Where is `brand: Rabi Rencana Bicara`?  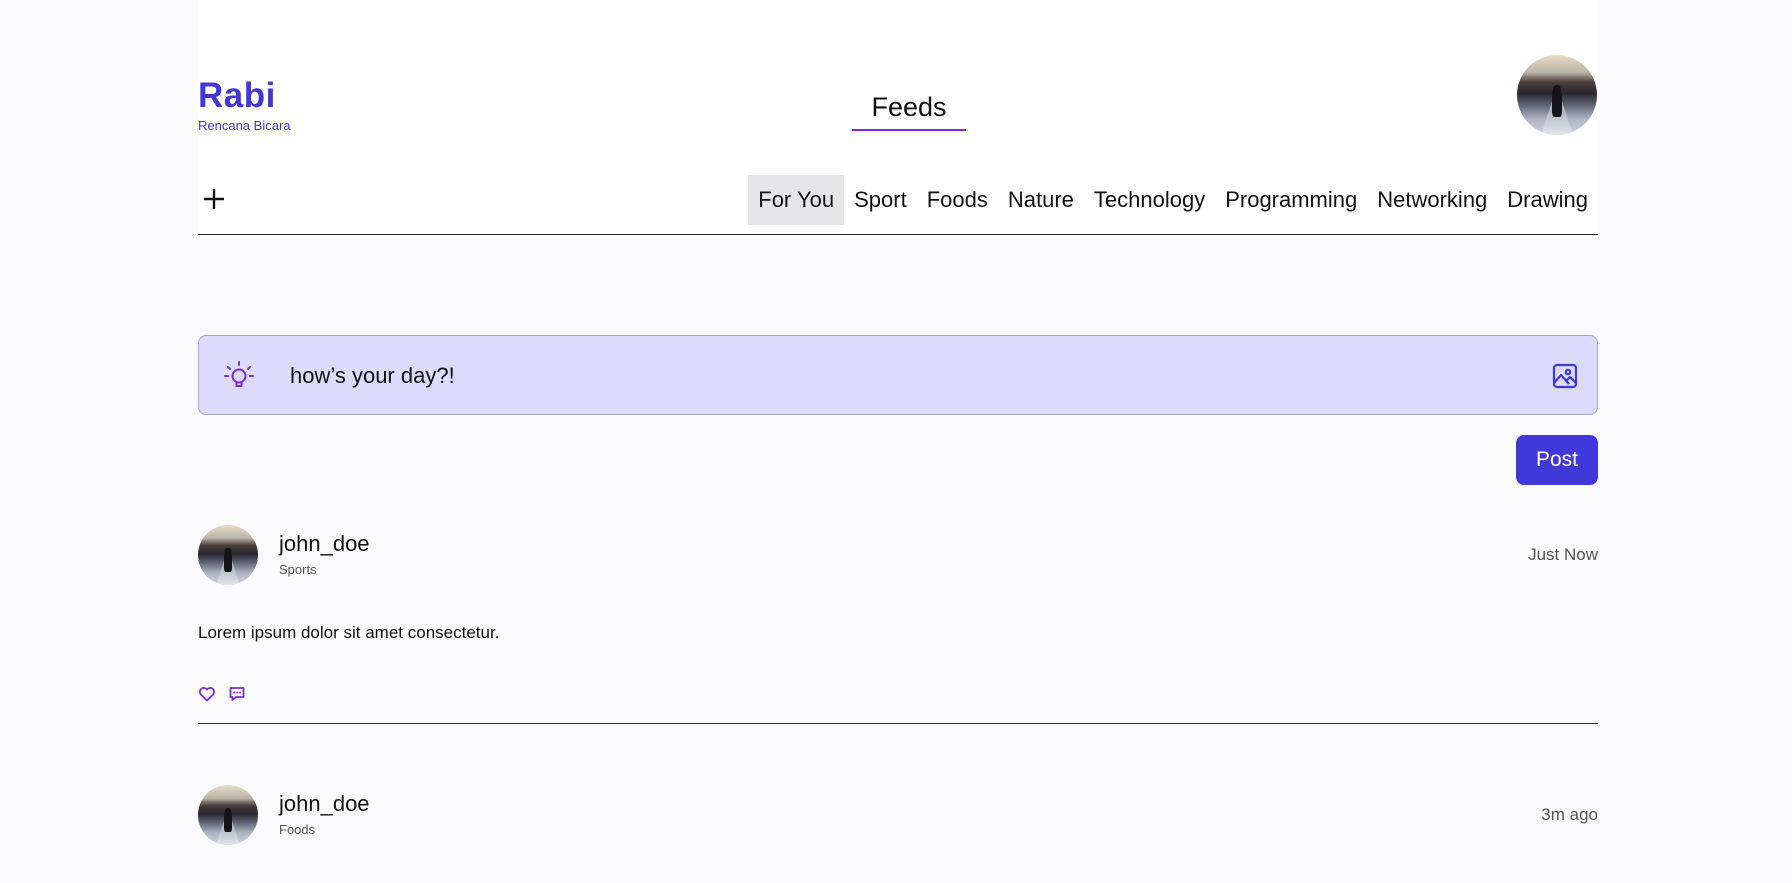
brand: Rabi Rencana Bicara is located at coordinates (244, 104).